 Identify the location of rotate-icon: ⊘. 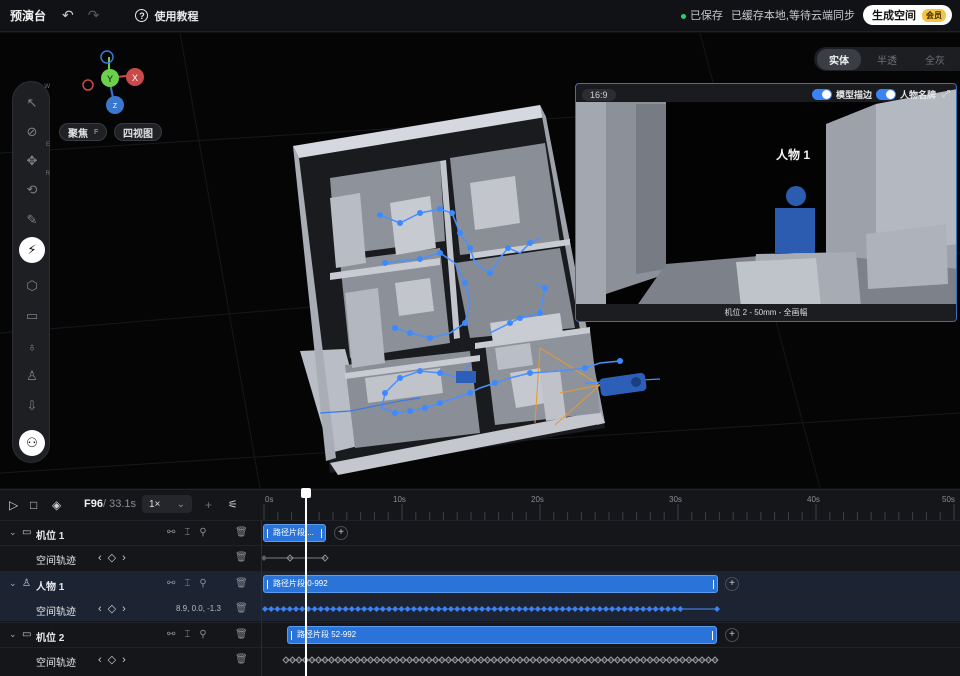
(32, 132).